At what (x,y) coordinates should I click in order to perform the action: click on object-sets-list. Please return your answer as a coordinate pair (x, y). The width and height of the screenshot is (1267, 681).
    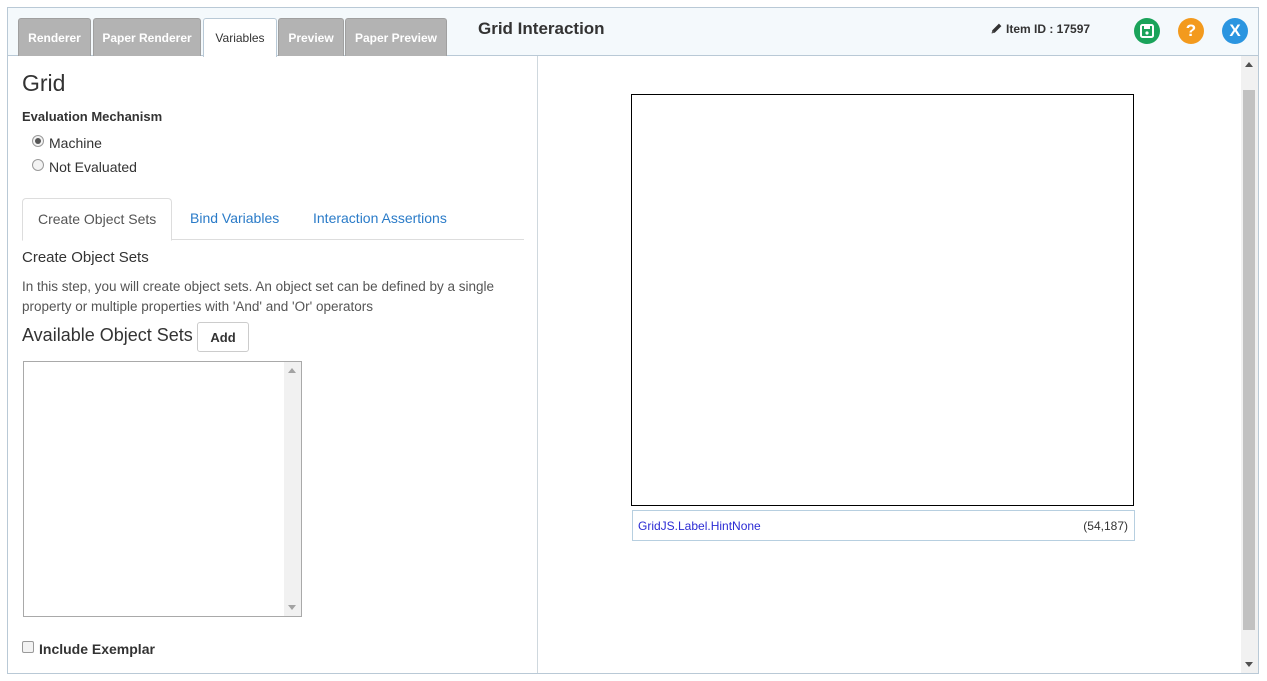
    Looking at the image, I should click on (162, 489).